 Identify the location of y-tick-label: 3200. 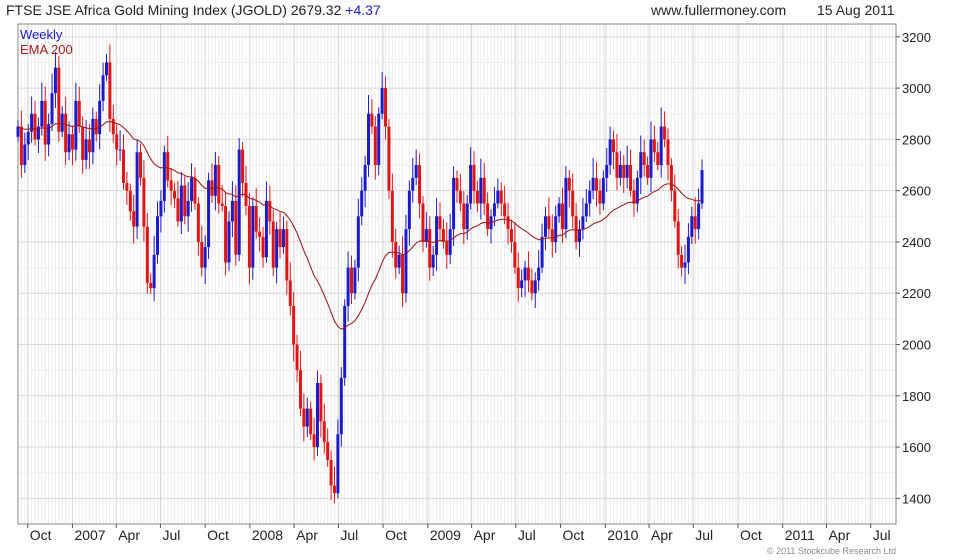
(916, 37).